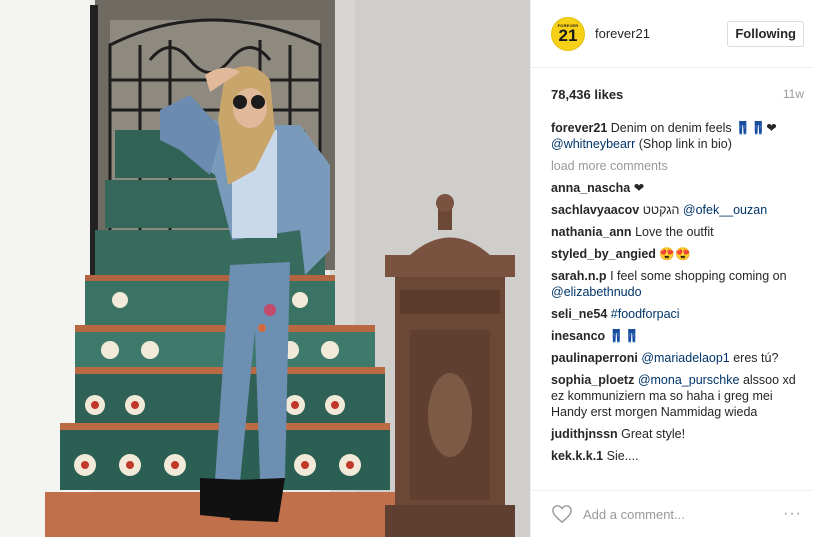 This screenshot has height=537, width=813. I want to click on comment-text: הגקטט, so click(662, 210).